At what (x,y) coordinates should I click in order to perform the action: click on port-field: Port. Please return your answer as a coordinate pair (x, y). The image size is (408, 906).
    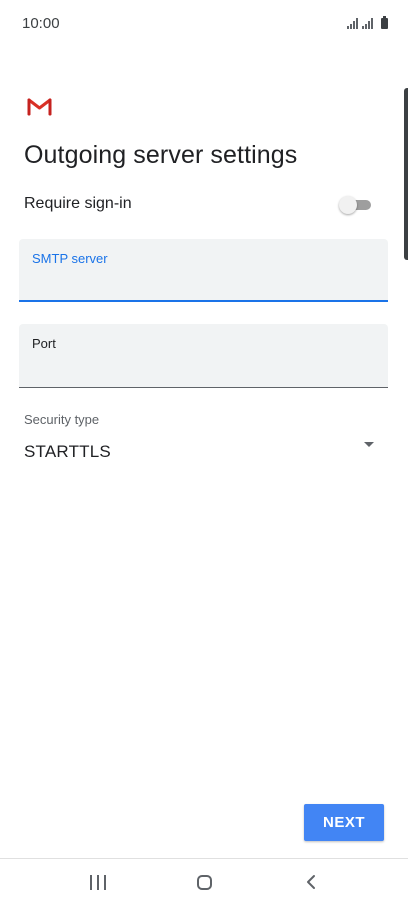
    Looking at the image, I should click on (203, 356).